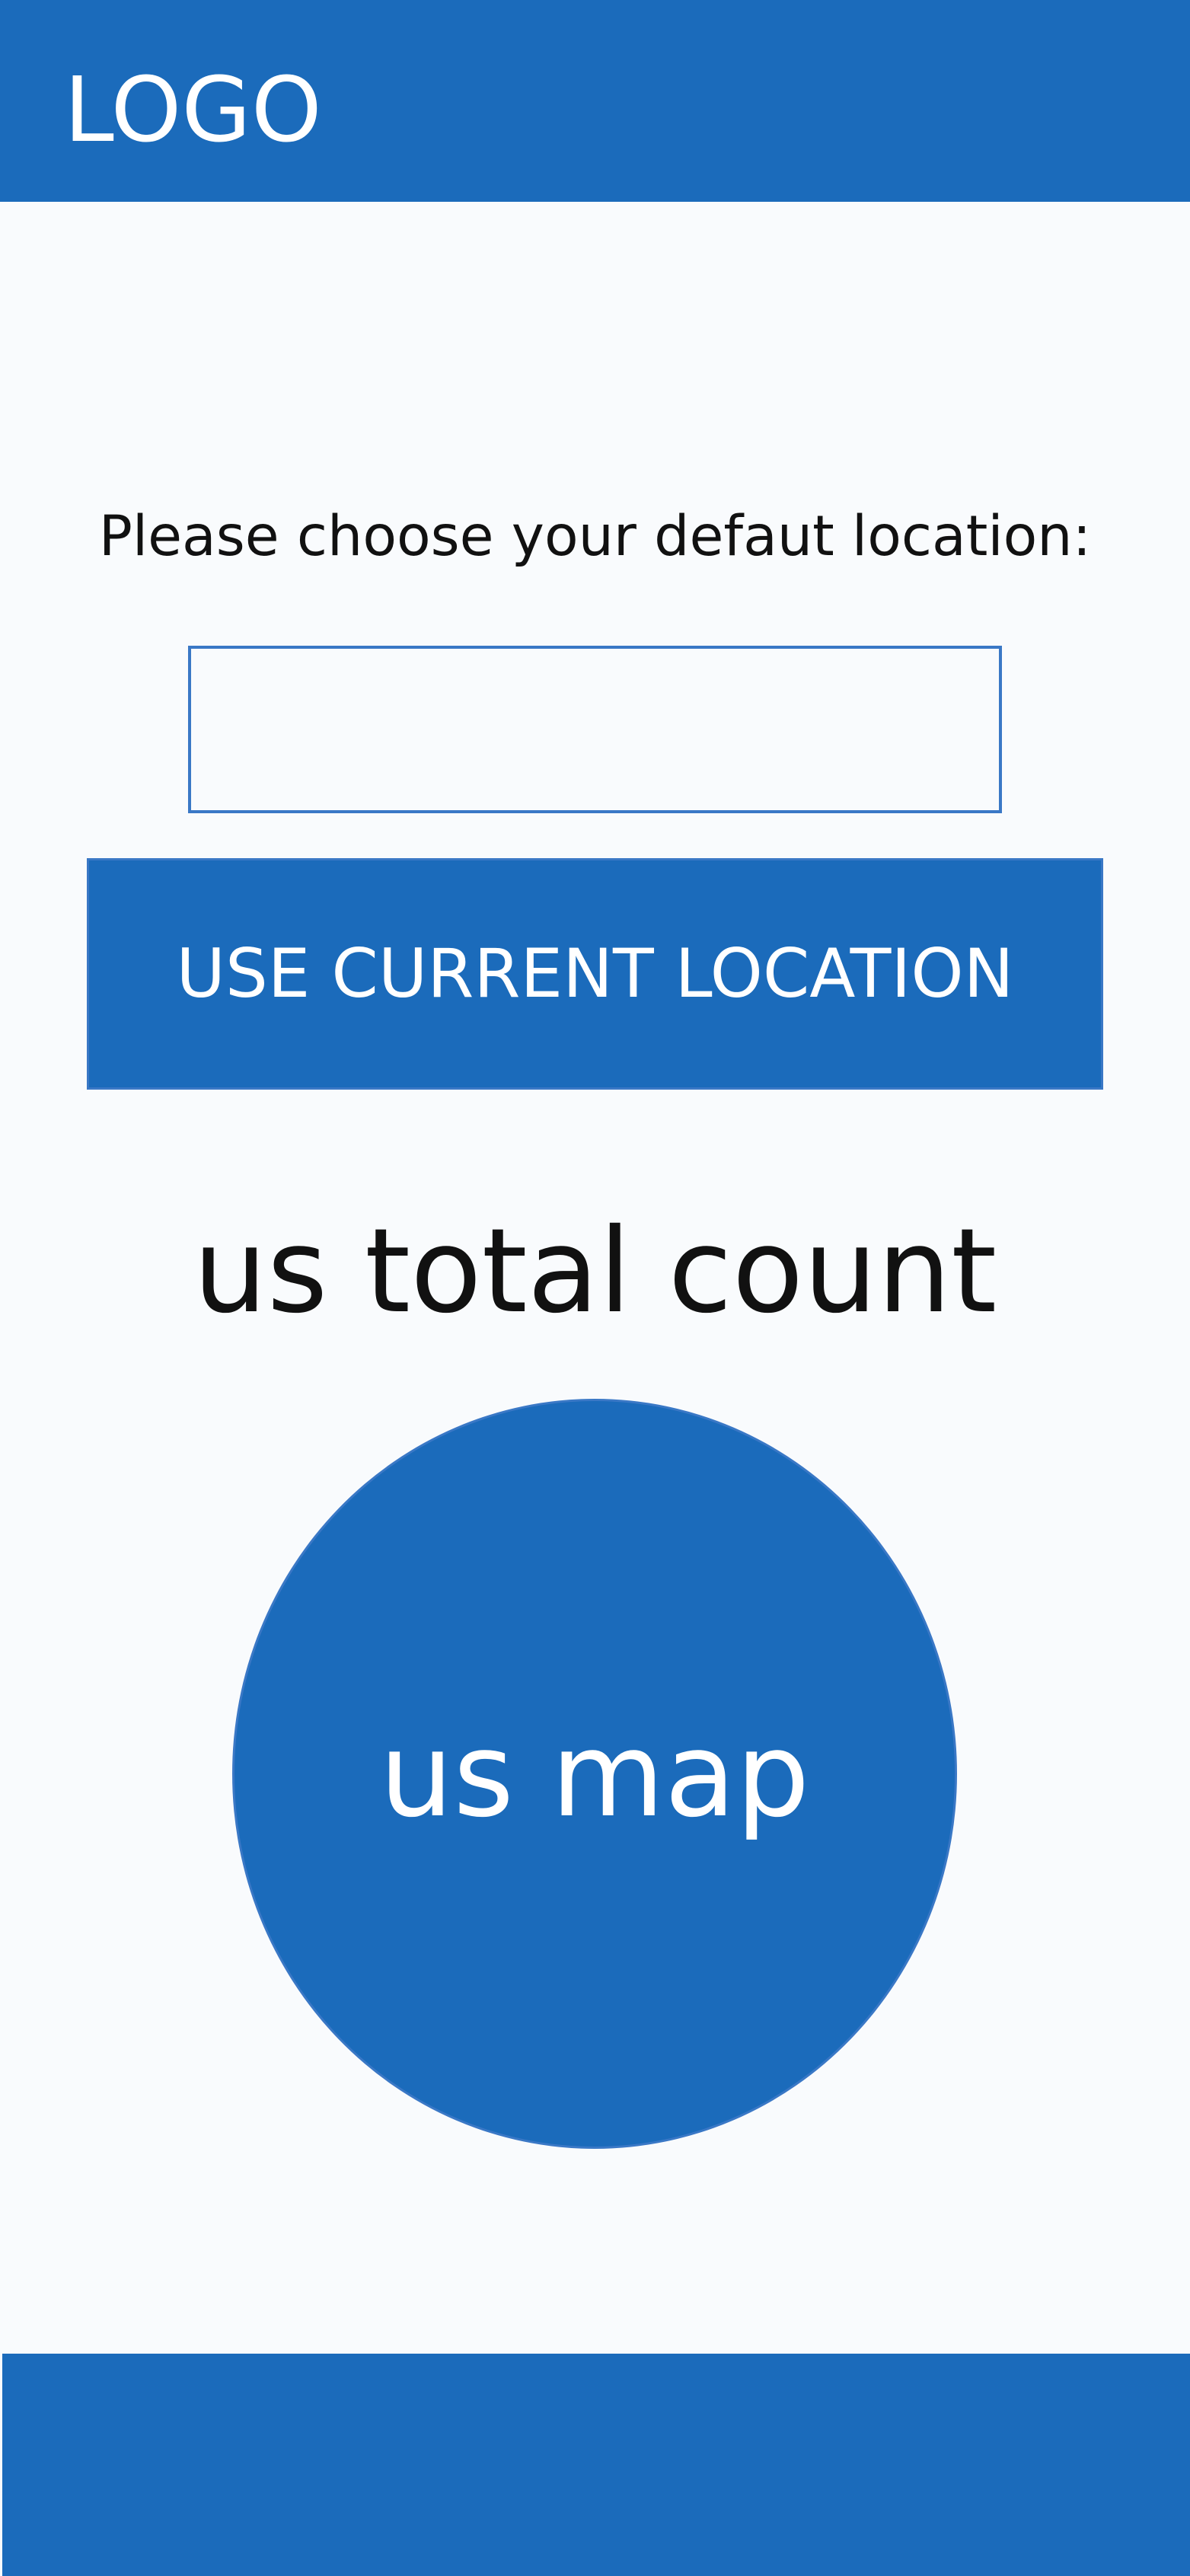  Describe the element at coordinates (595, 101) in the screenshot. I see `app-header: LOGO` at that location.